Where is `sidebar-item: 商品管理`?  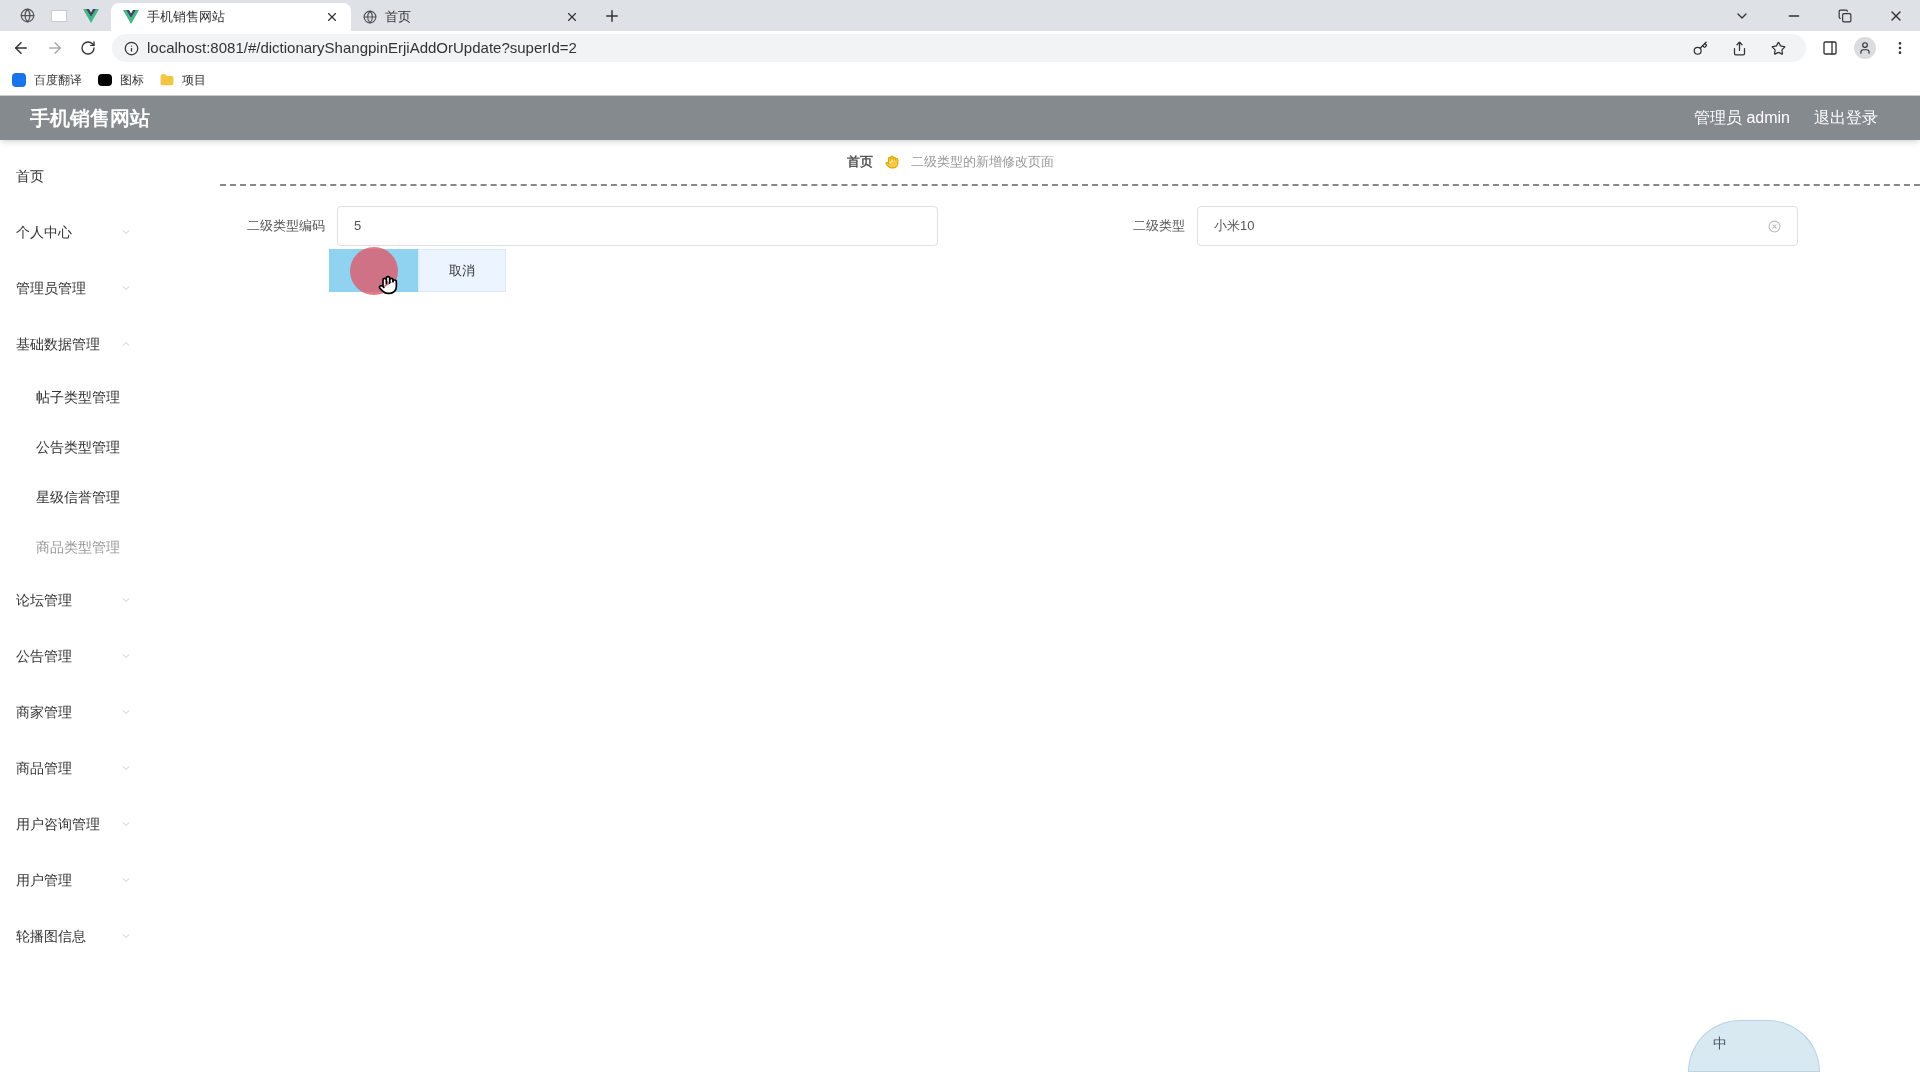
sidebar-item: 商品管理 is located at coordinates (100, 768).